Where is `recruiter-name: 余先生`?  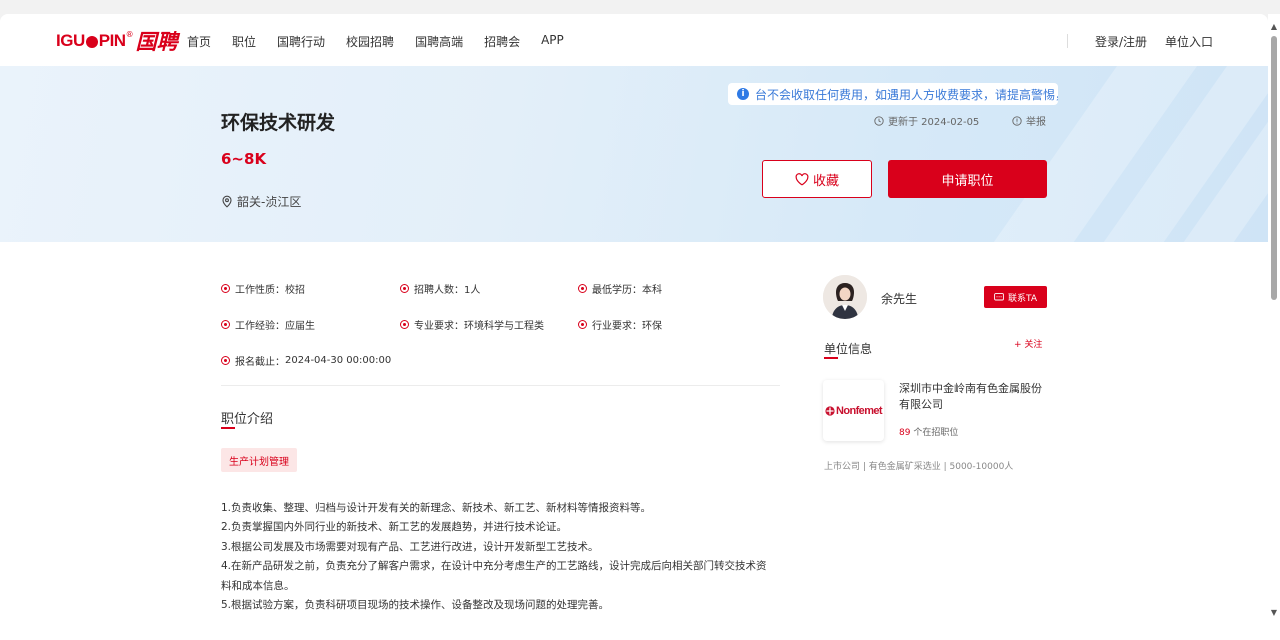
recruiter-name: 余先生 is located at coordinates (899, 299).